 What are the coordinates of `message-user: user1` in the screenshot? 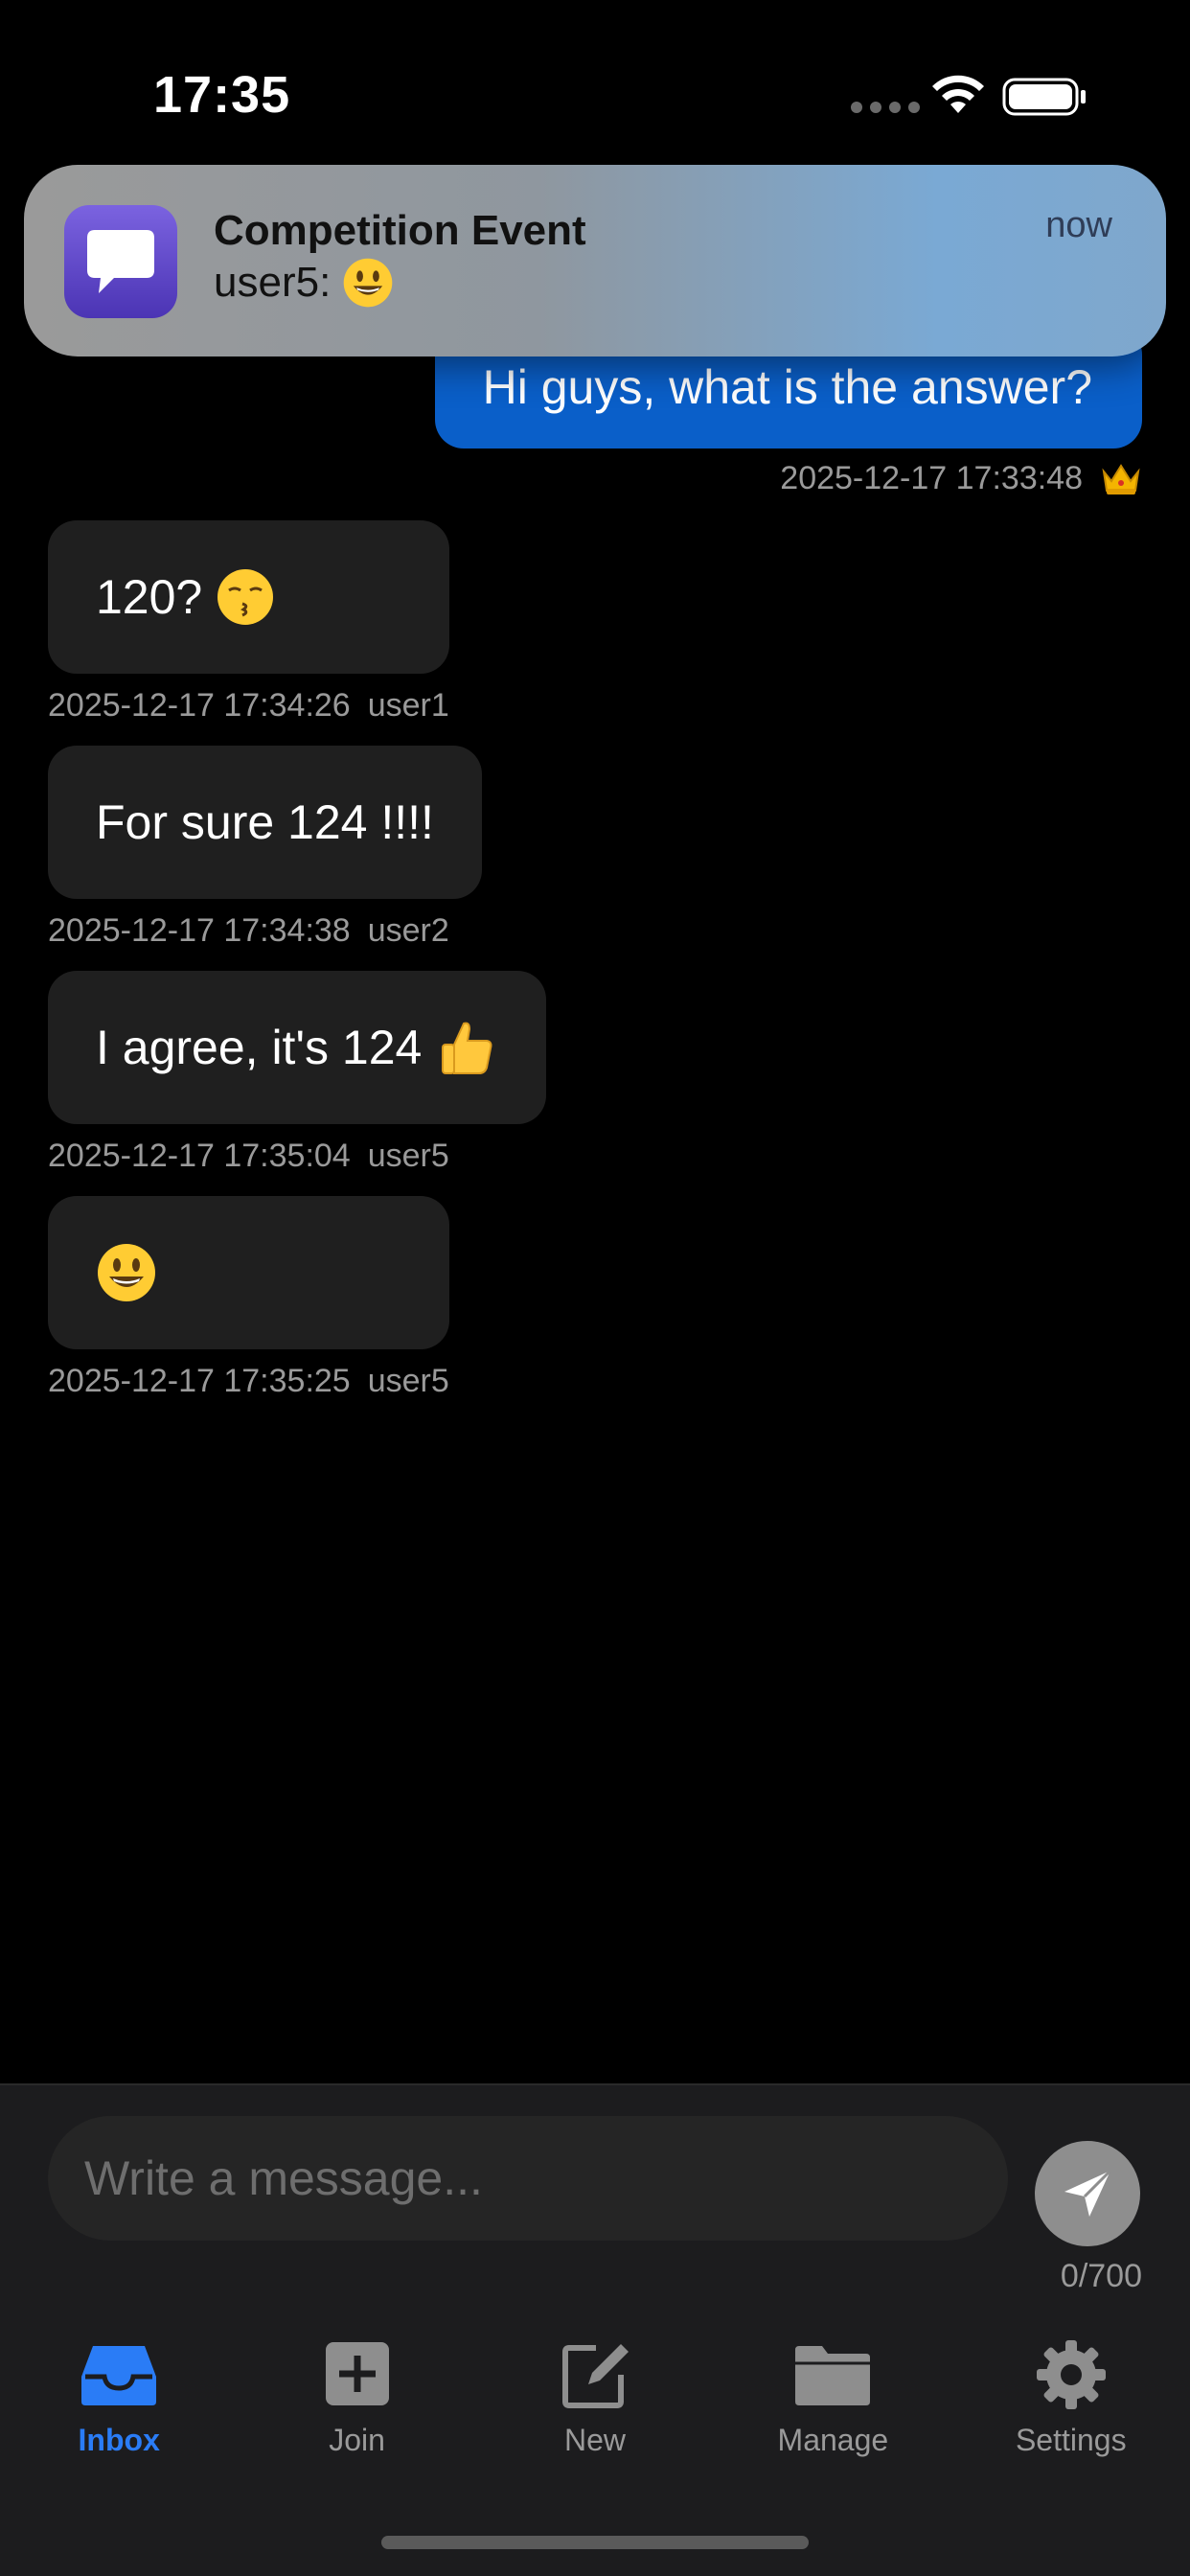 It's located at (408, 705).